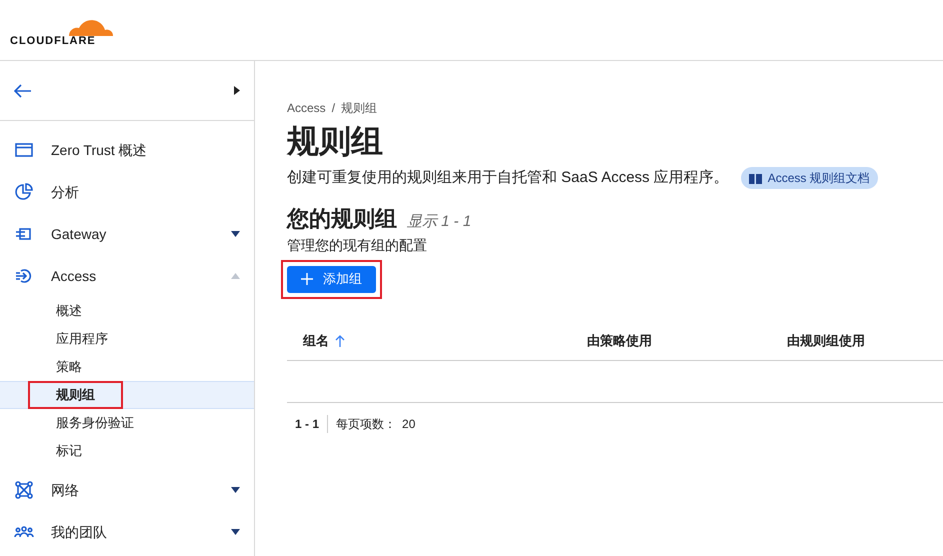  Describe the element at coordinates (406, 423) in the screenshot. I see `per-page-value: 20` at that location.